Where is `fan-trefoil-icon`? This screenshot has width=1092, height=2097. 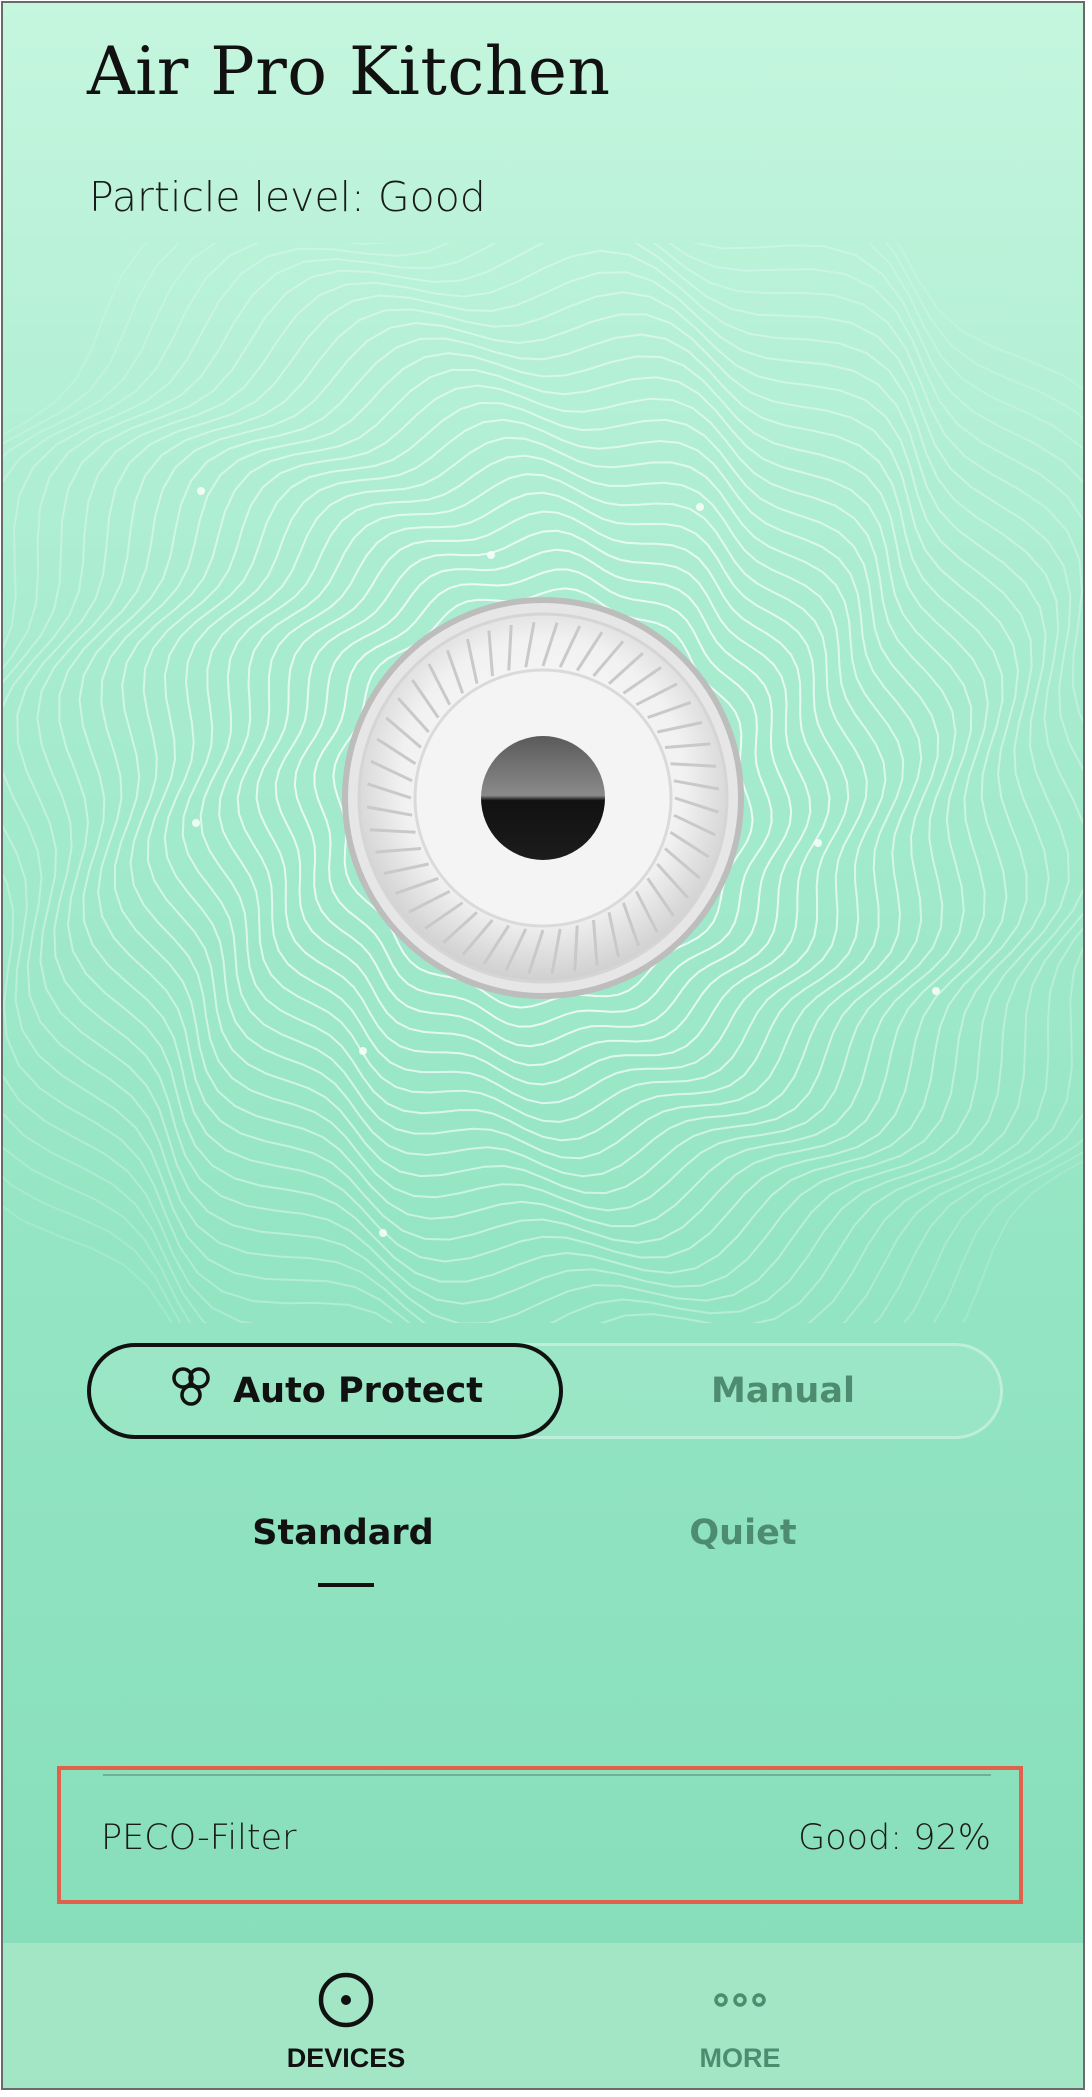
fan-trefoil-icon is located at coordinates (191, 1391).